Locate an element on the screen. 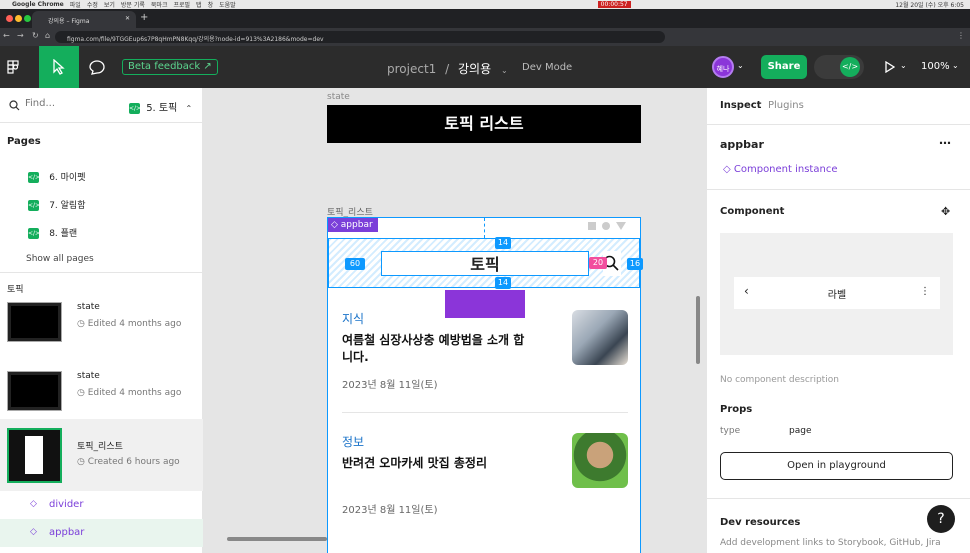 This screenshot has height=553, width=970. help-icon: ? is located at coordinates (941, 519).